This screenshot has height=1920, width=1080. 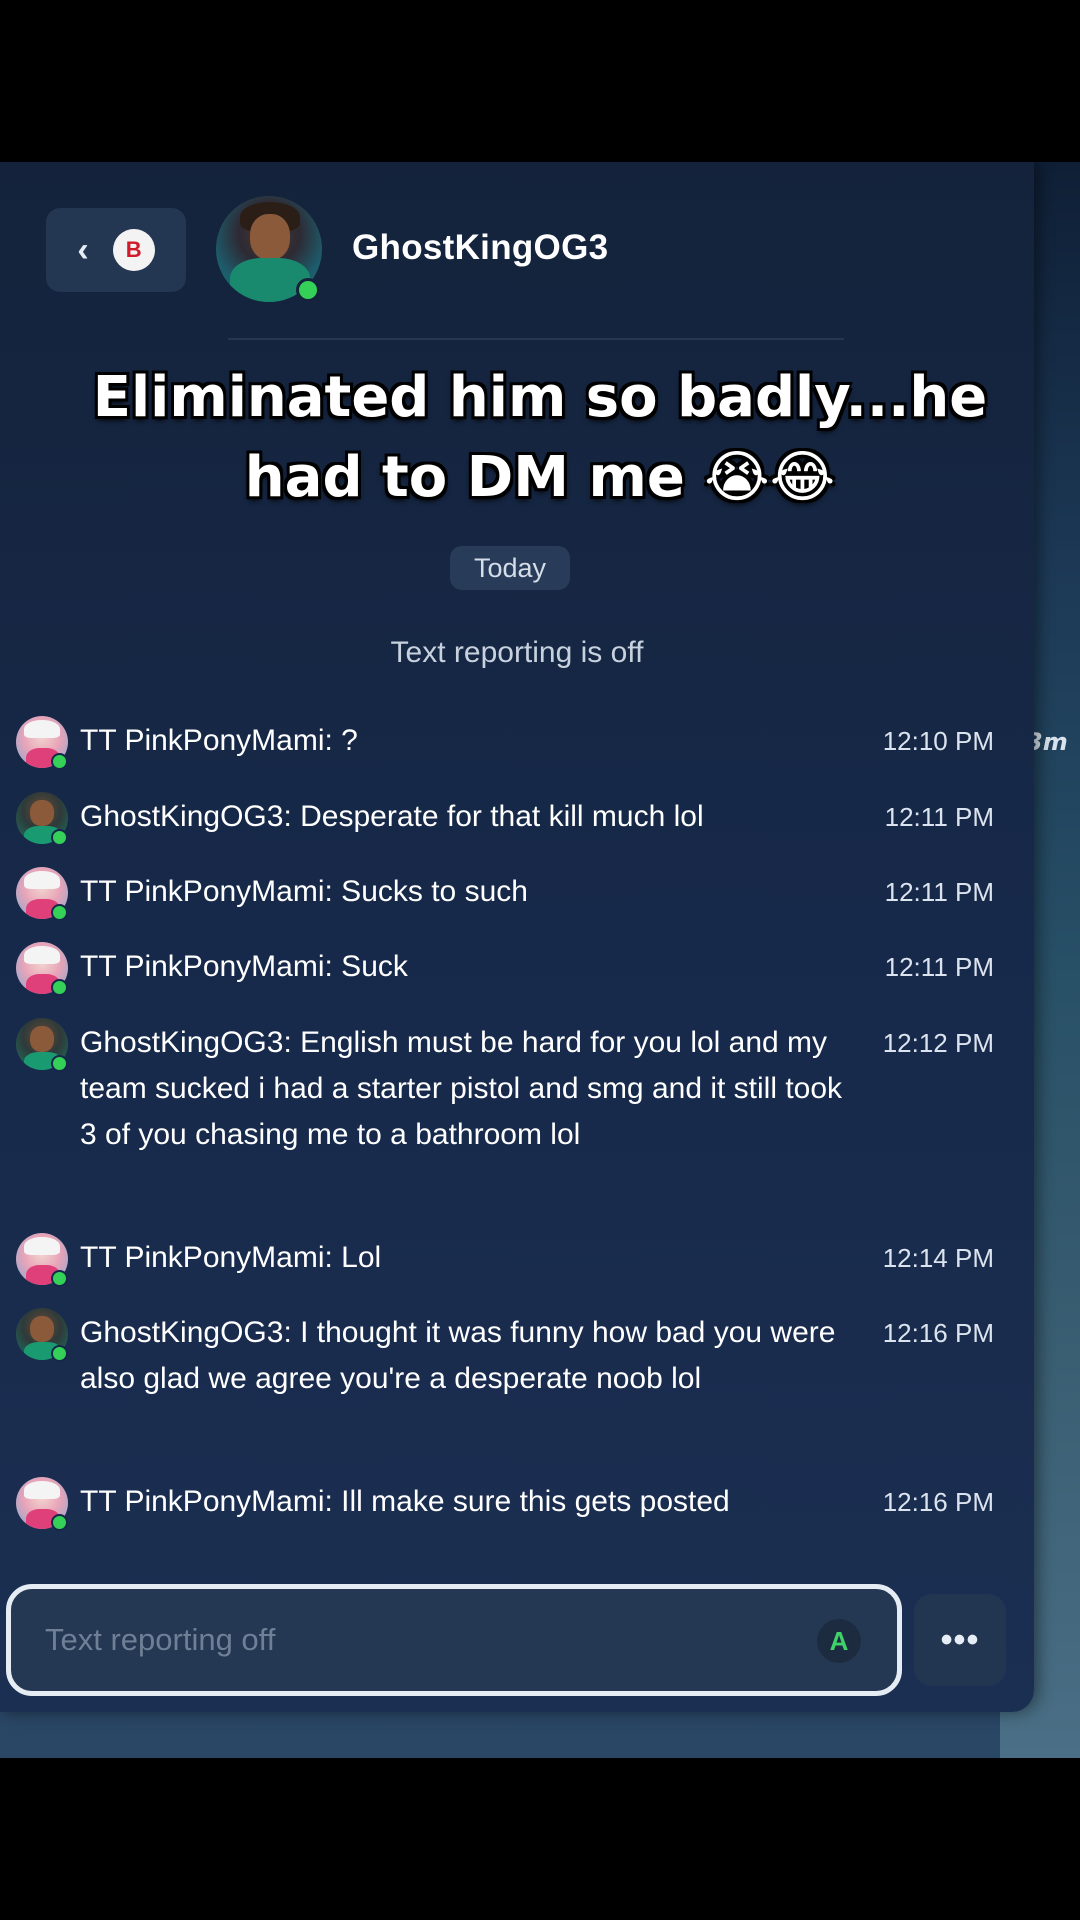 What do you see at coordinates (304, 891) in the screenshot?
I see `message-text: TT PinkPonyMami: Sucks to such` at bounding box center [304, 891].